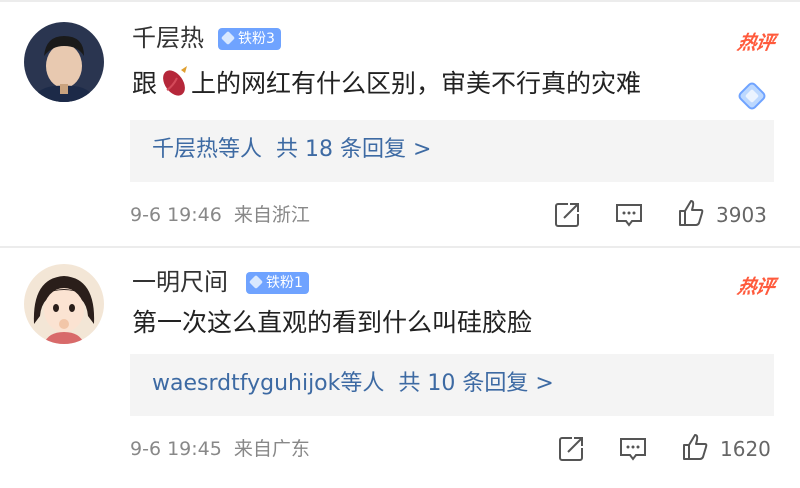  I want to click on comment-meta: 9-6 19:45 来自广东, so click(220, 449).